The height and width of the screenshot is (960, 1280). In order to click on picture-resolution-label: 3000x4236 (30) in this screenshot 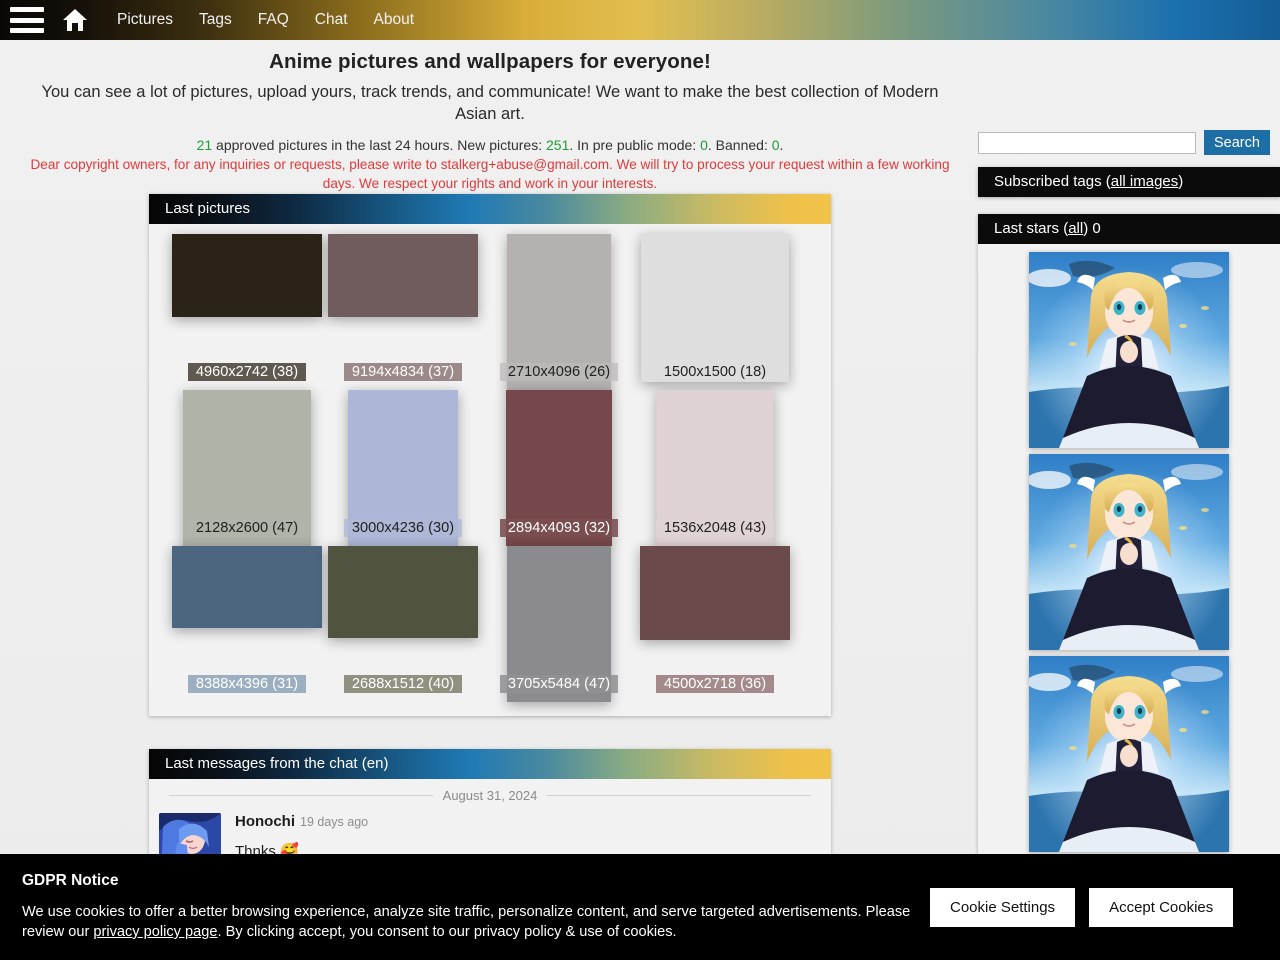, I will do `click(403, 528)`.